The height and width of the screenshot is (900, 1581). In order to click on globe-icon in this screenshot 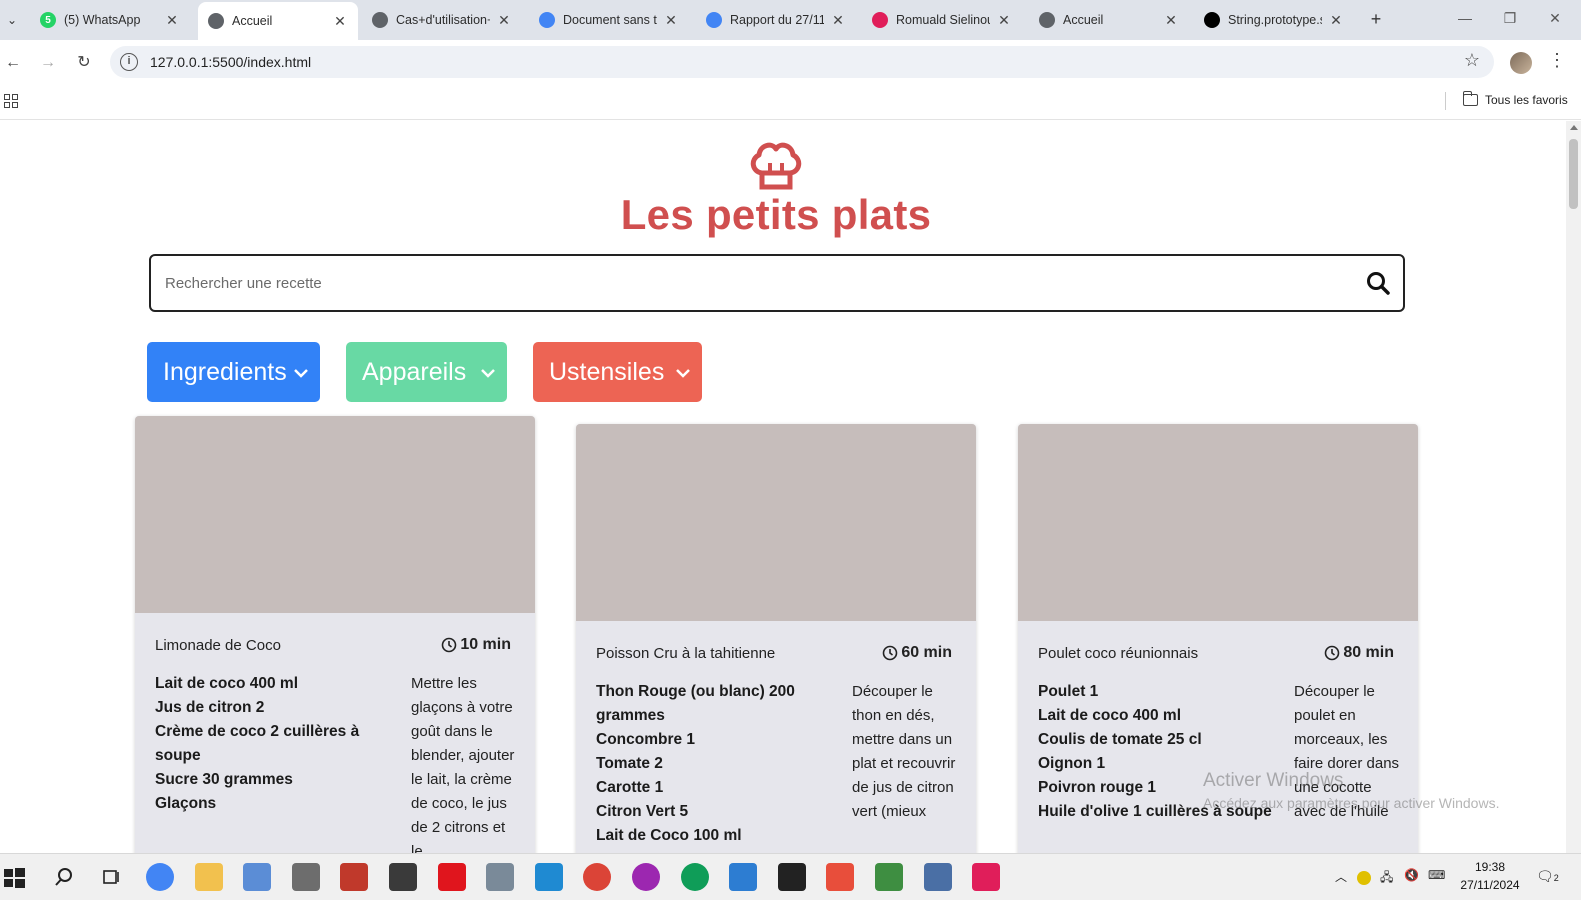, I will do `click(380, 20)`.